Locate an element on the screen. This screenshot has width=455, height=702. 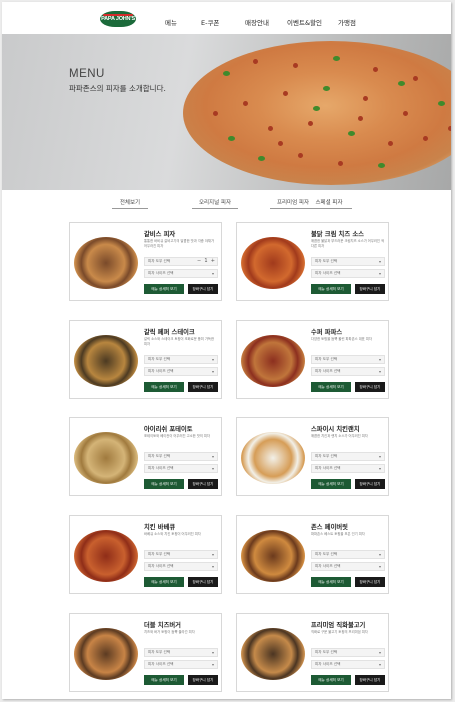
nav-item-events: 이벤트&할인 is located at coordinates (304, 22).